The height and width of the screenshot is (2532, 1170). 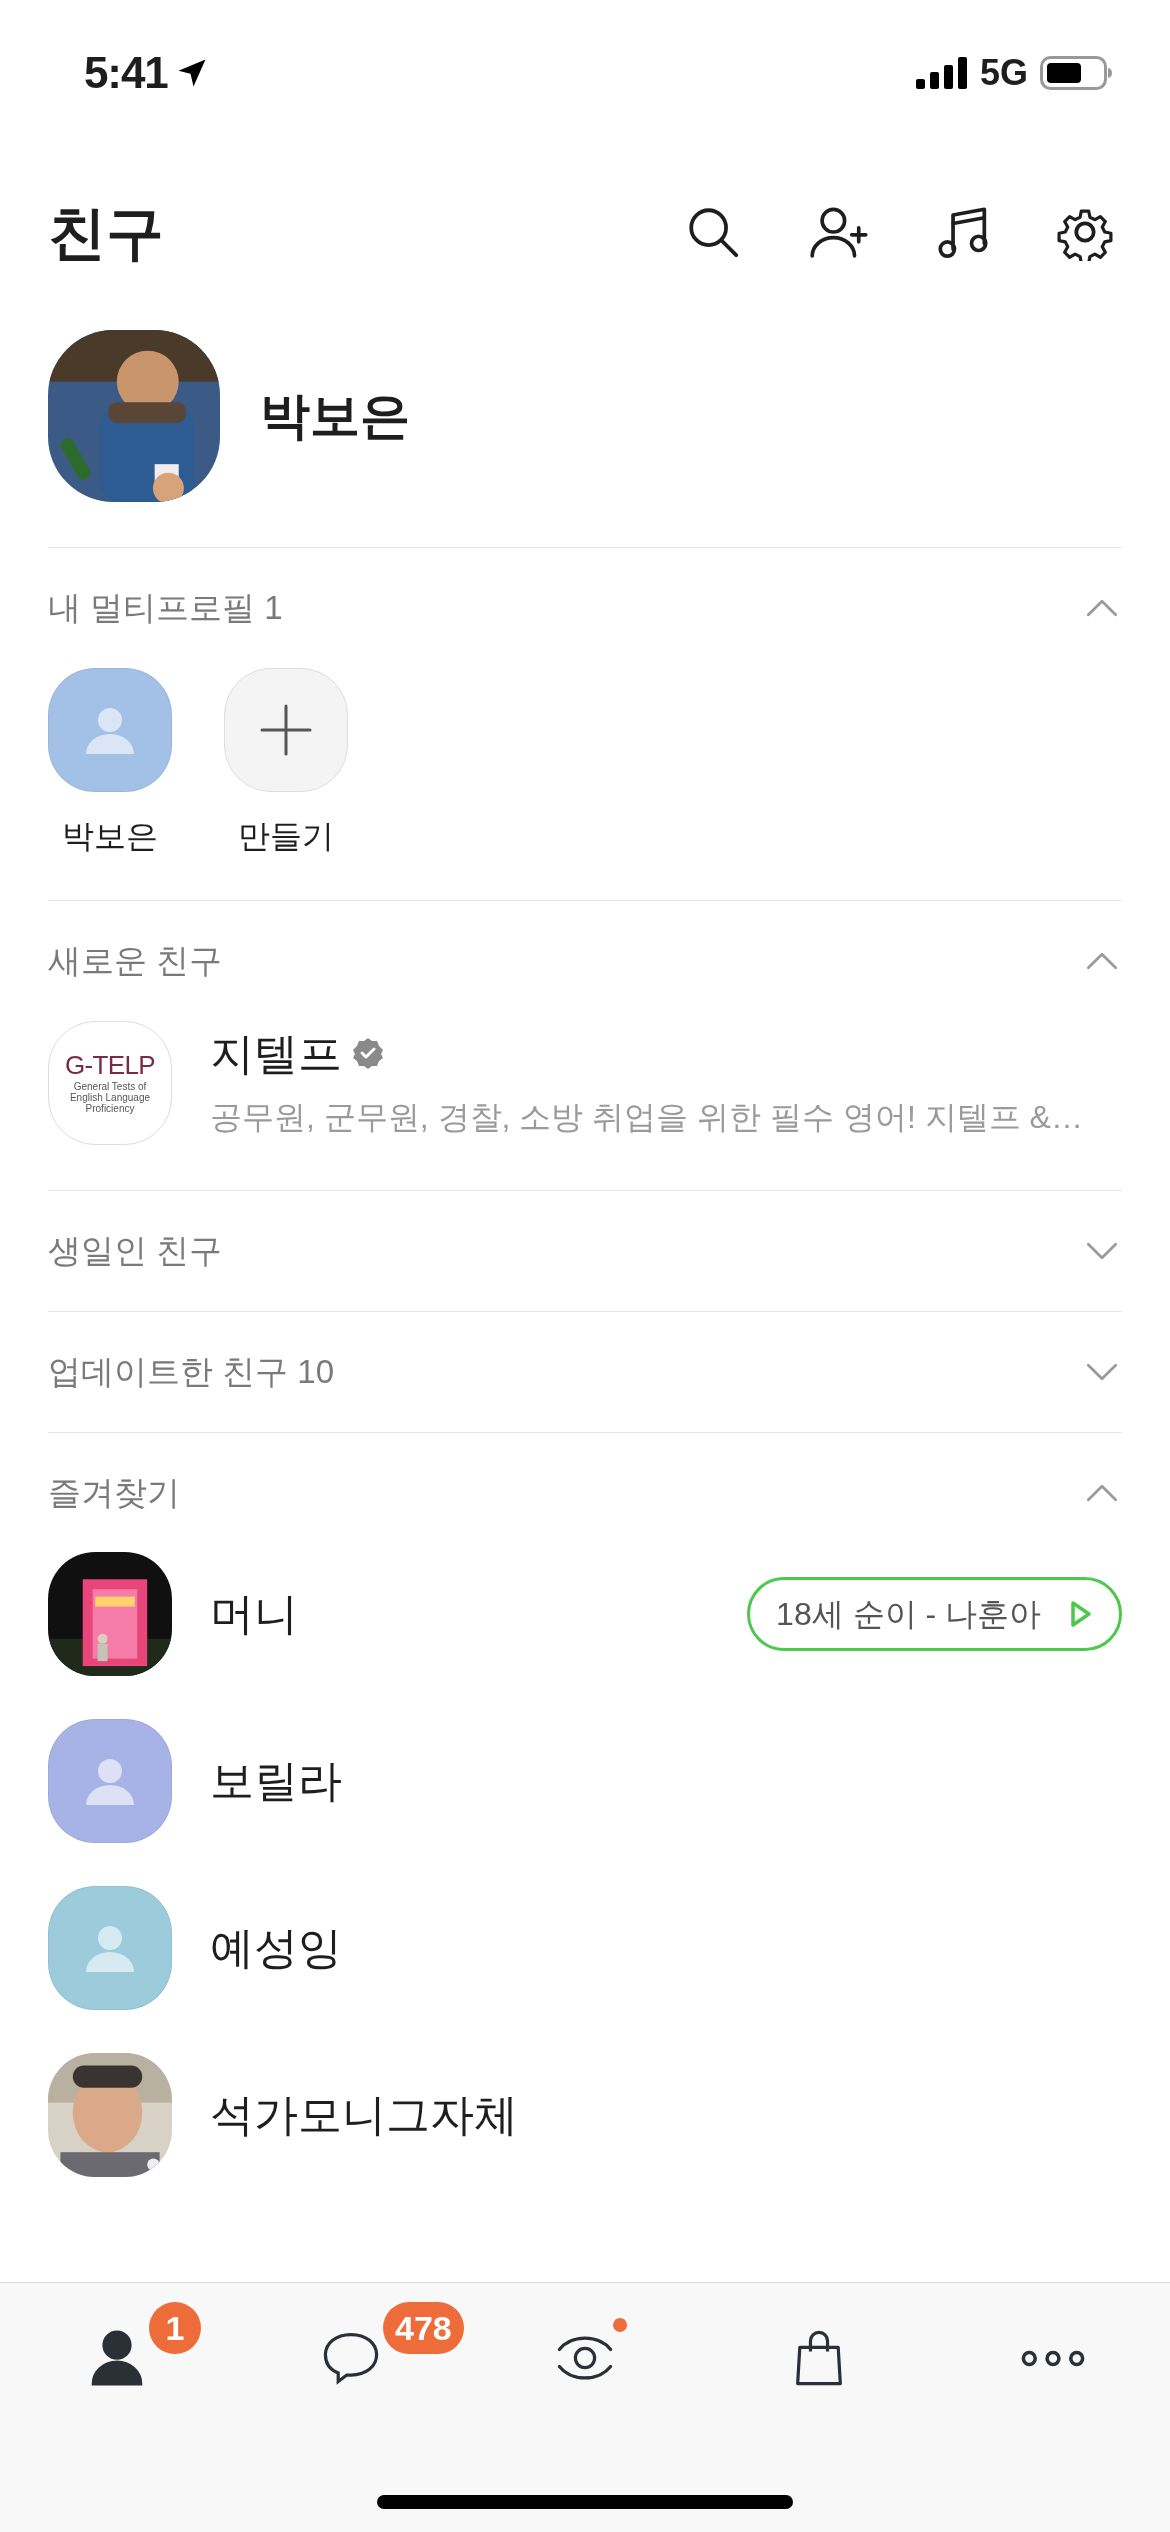 I want to click on music-title: 18세 순이 - 나훈아, so click(x=908, y=1614).